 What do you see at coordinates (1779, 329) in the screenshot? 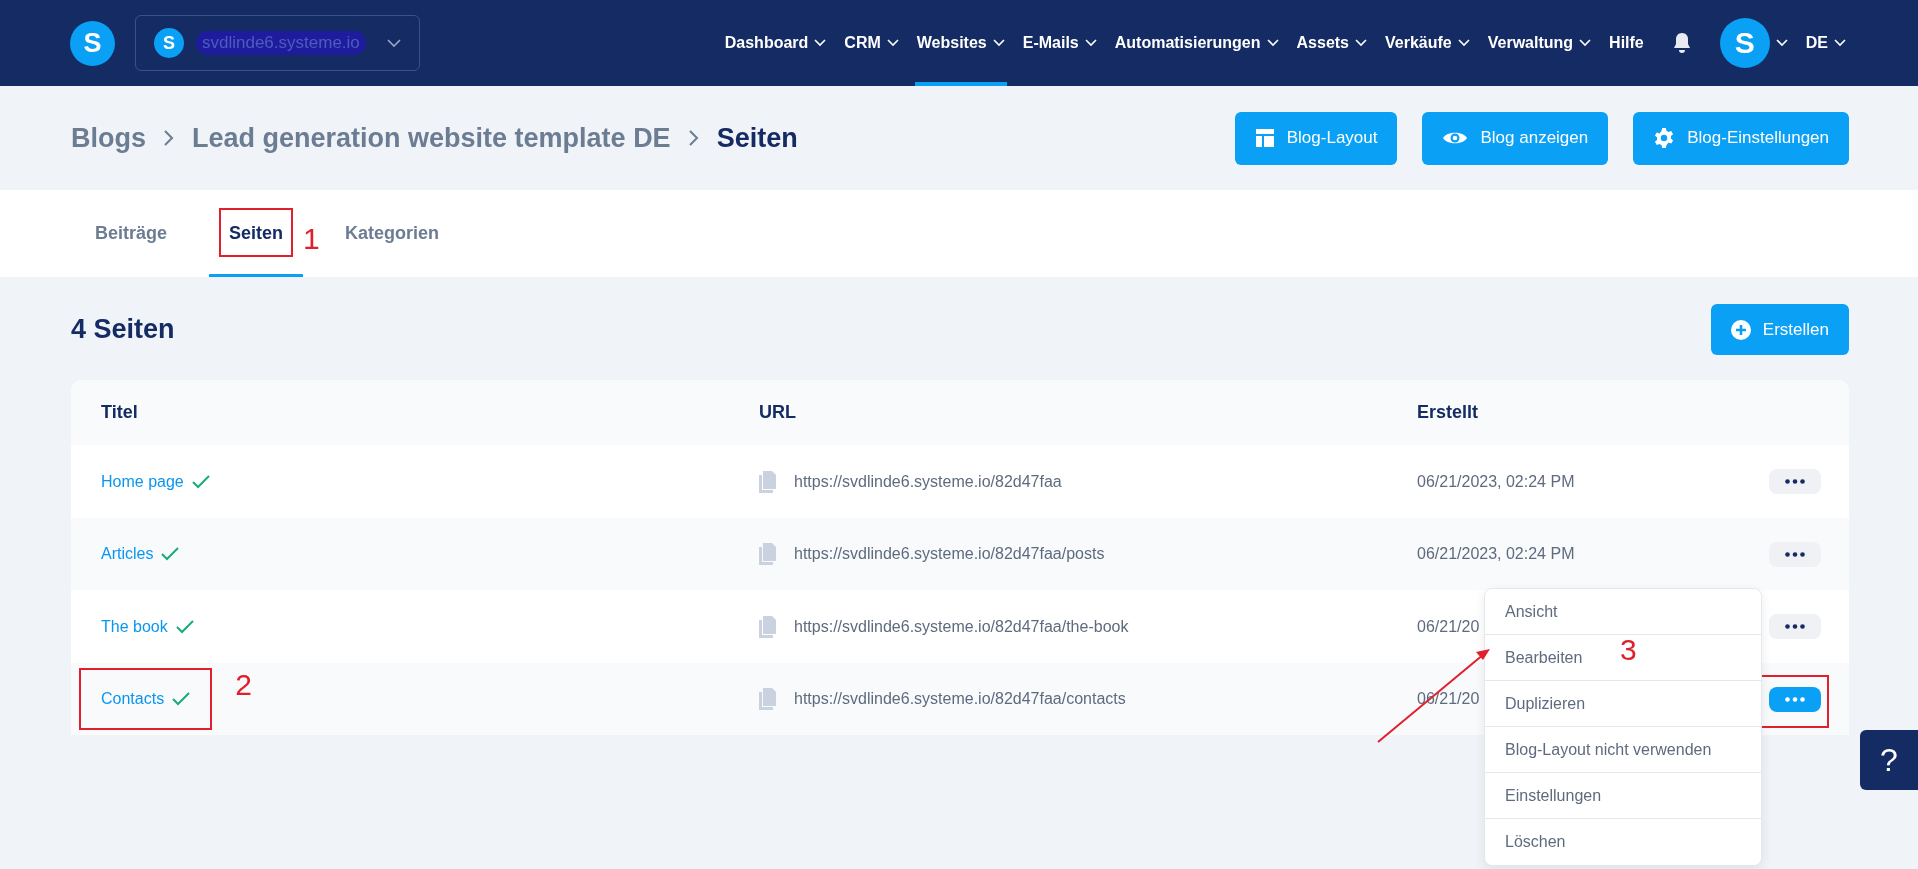
I see `create-button: Erstellen` at bounding box center [1779, 329].